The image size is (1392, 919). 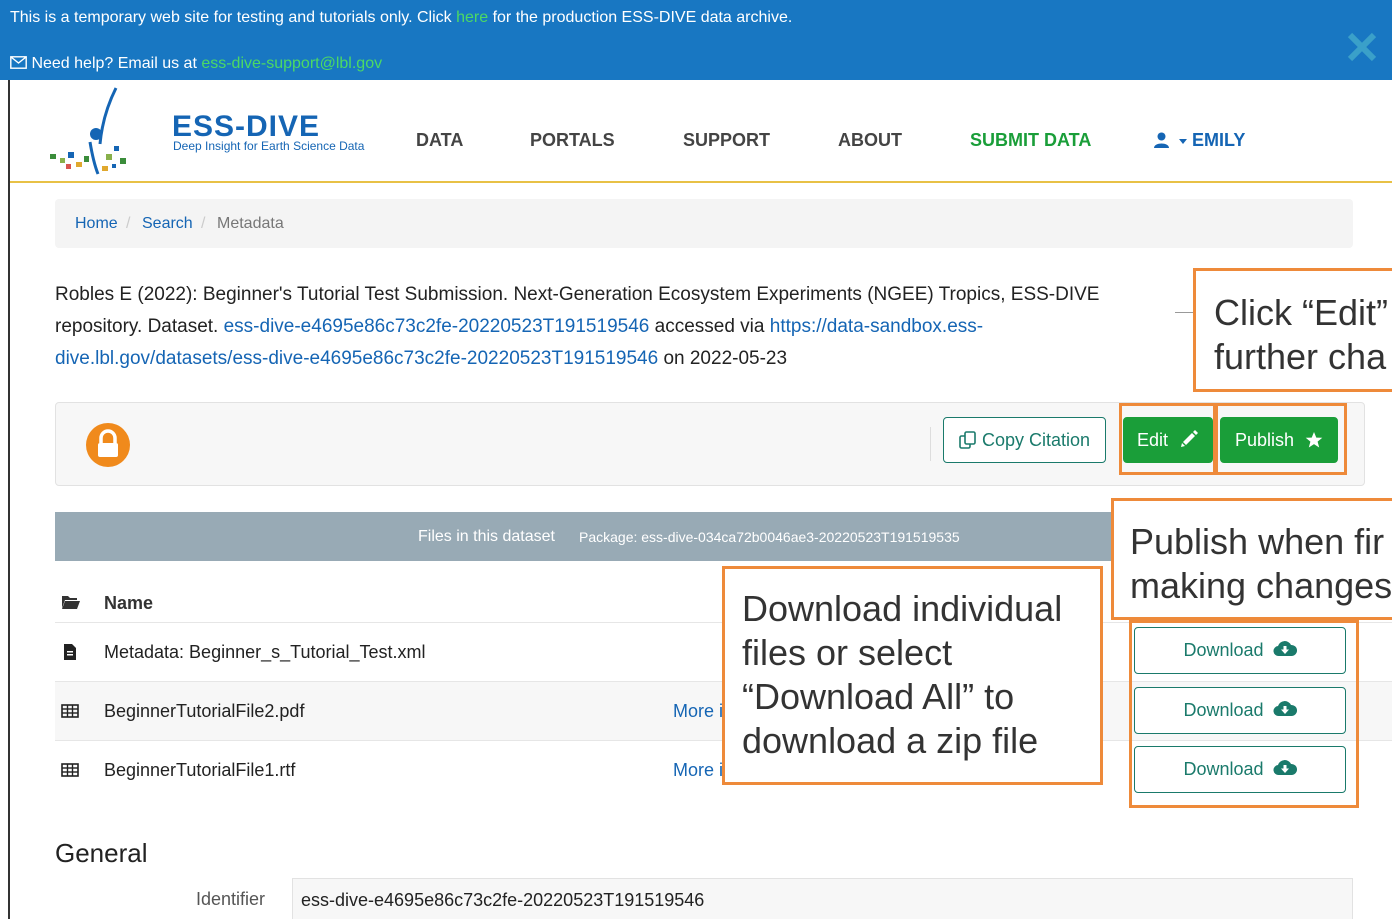 What do you see at coordinates (291, 63) in the screenshot?
I see `support-email-link: ess-dive-support@lbl.gov` at bounding box center [291, 63].